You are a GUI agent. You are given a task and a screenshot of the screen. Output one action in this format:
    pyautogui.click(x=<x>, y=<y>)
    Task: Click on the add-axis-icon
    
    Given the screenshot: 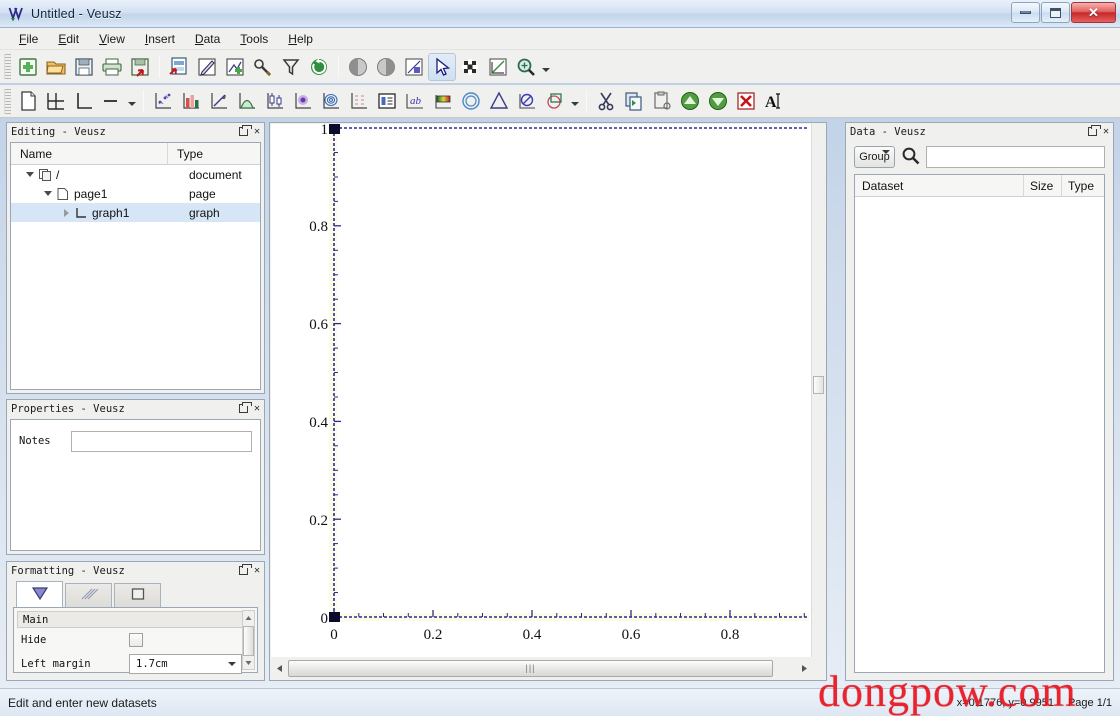 What is the action you would take?
    pyautogui.click(x=84, y=101)
    